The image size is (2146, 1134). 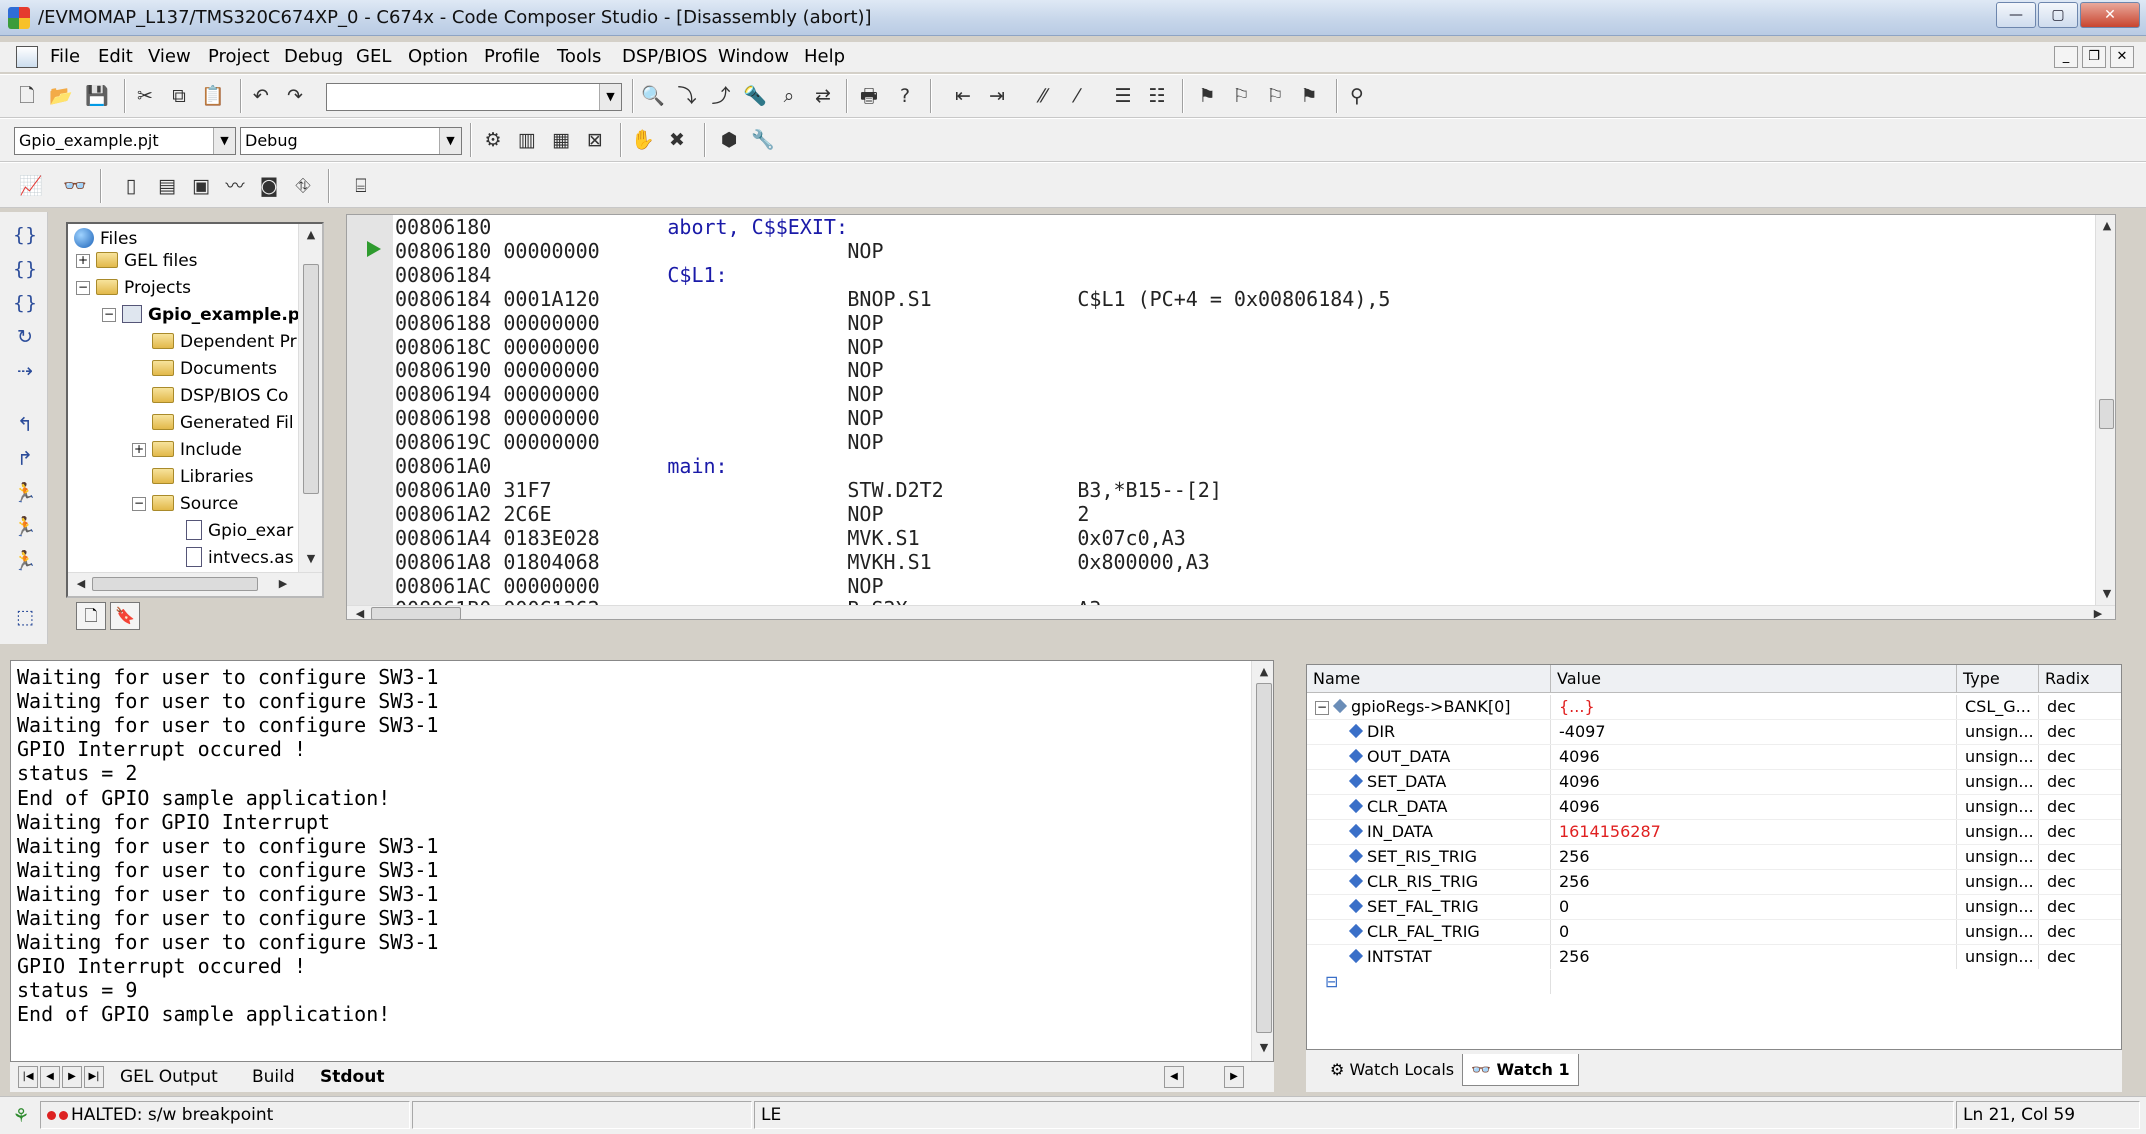 What do you see at coordinates (1754, 882) in the screenshot?
I see `watch-row-value: 256` at bounding box center [1754, 882].